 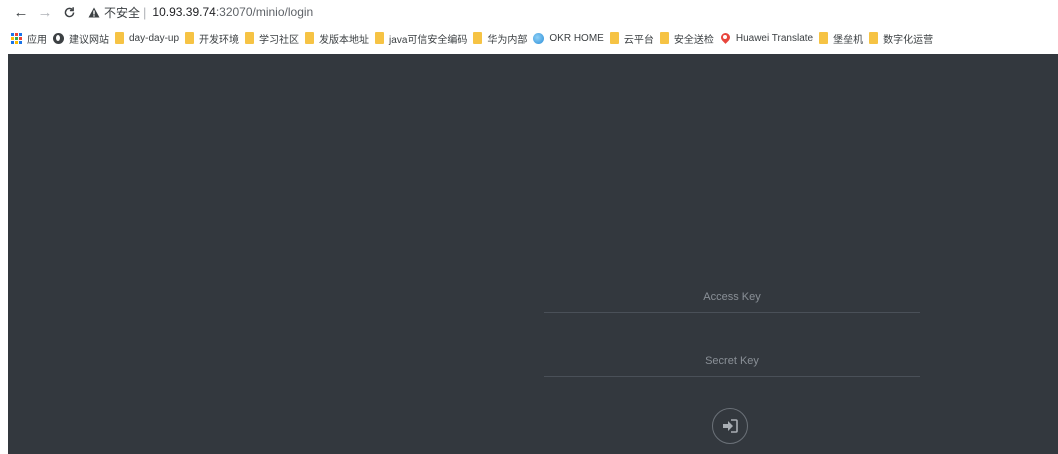 I want to click on bookmark-label: OKR HOME, so click(x=576, y=38).